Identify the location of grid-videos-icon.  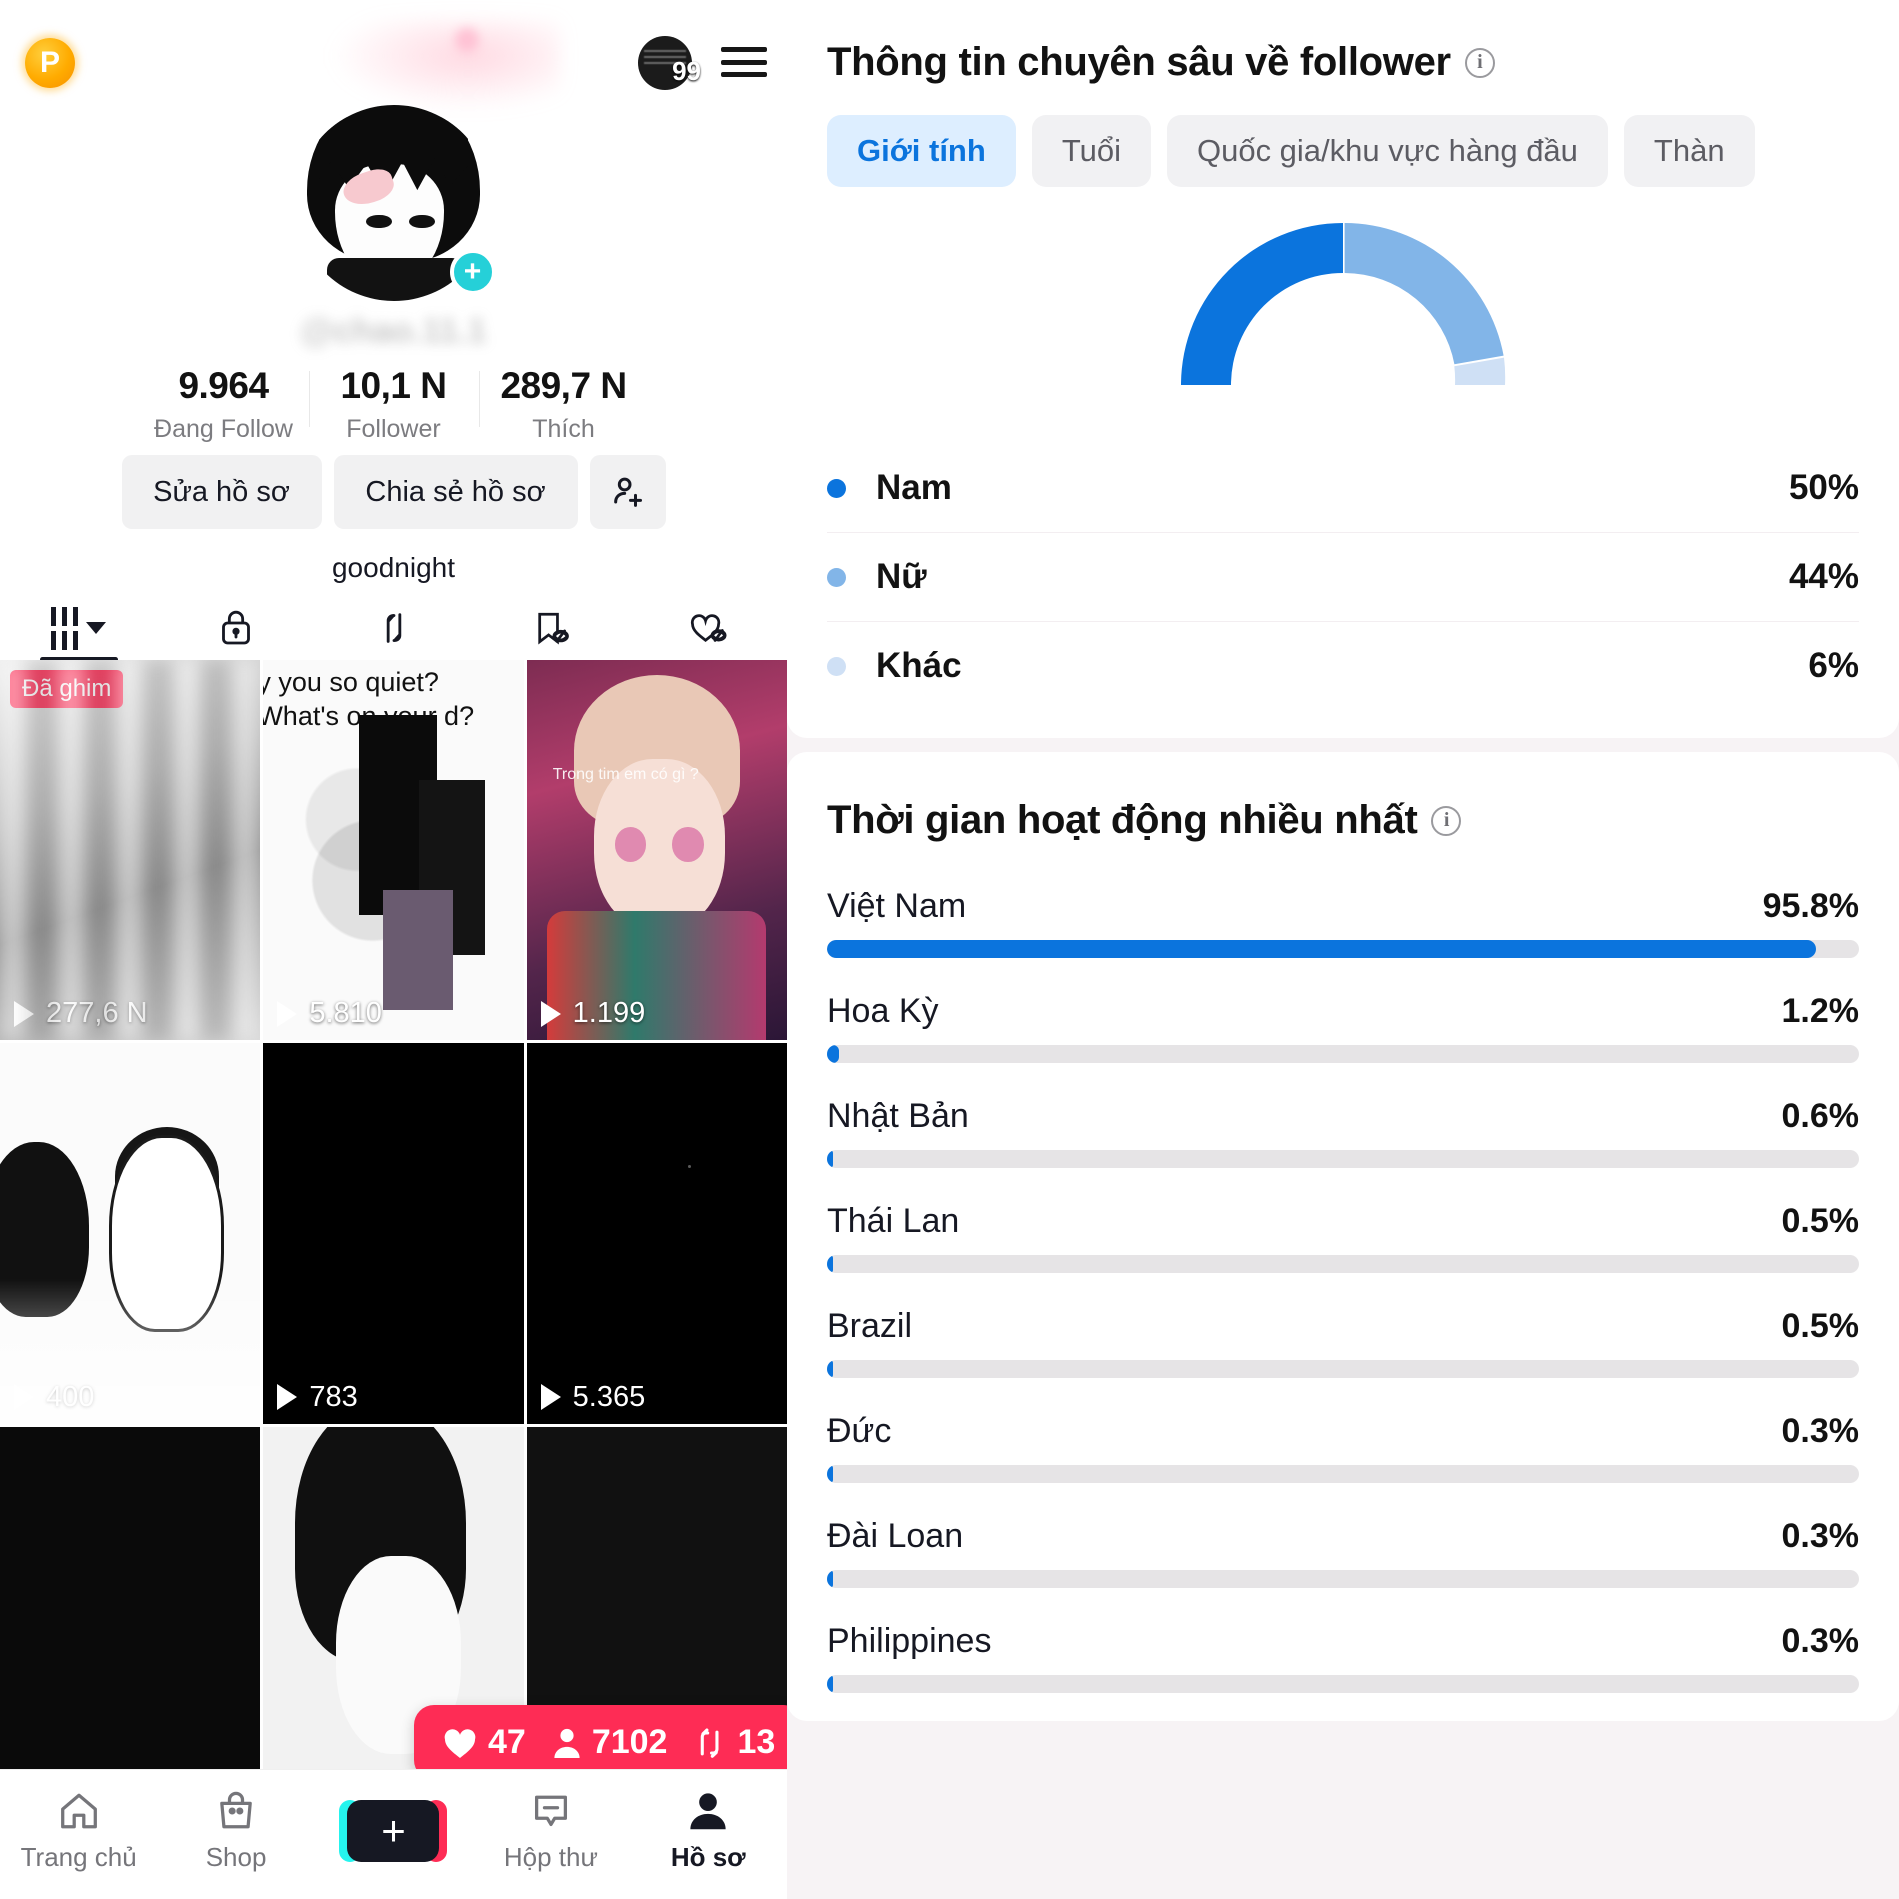
(65, 628).